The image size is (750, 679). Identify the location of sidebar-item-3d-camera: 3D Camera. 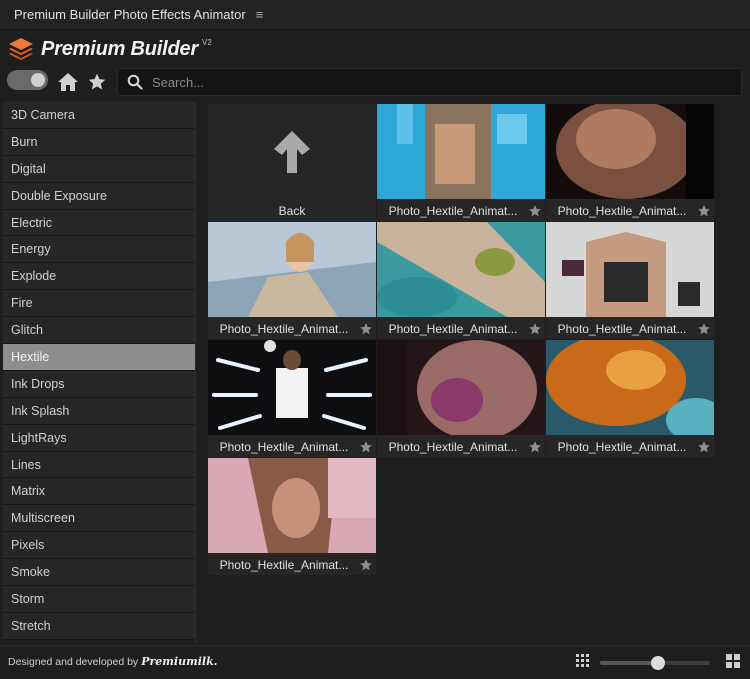
(99, 115).